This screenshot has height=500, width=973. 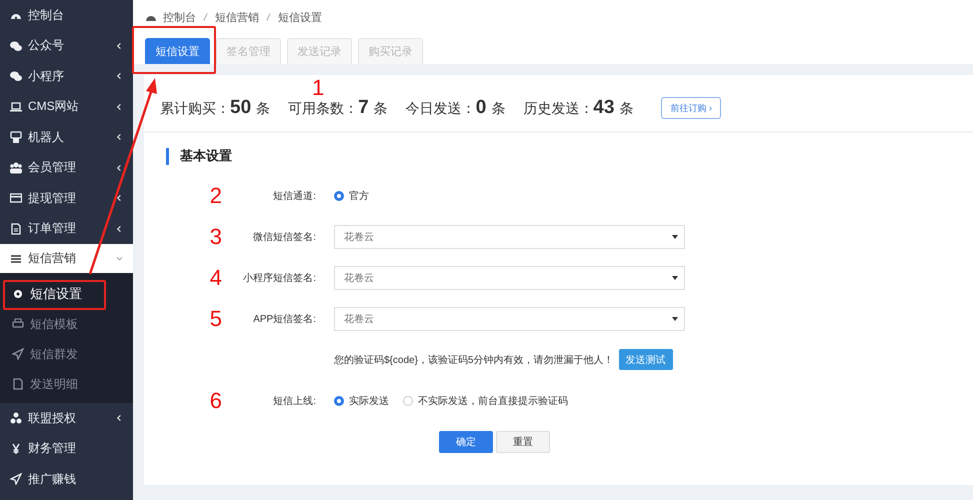 What do you see at coordinates (66, 167) in the screenshot?
I see `sidebar-item: 会员管理` at bounding box center [66, 167].